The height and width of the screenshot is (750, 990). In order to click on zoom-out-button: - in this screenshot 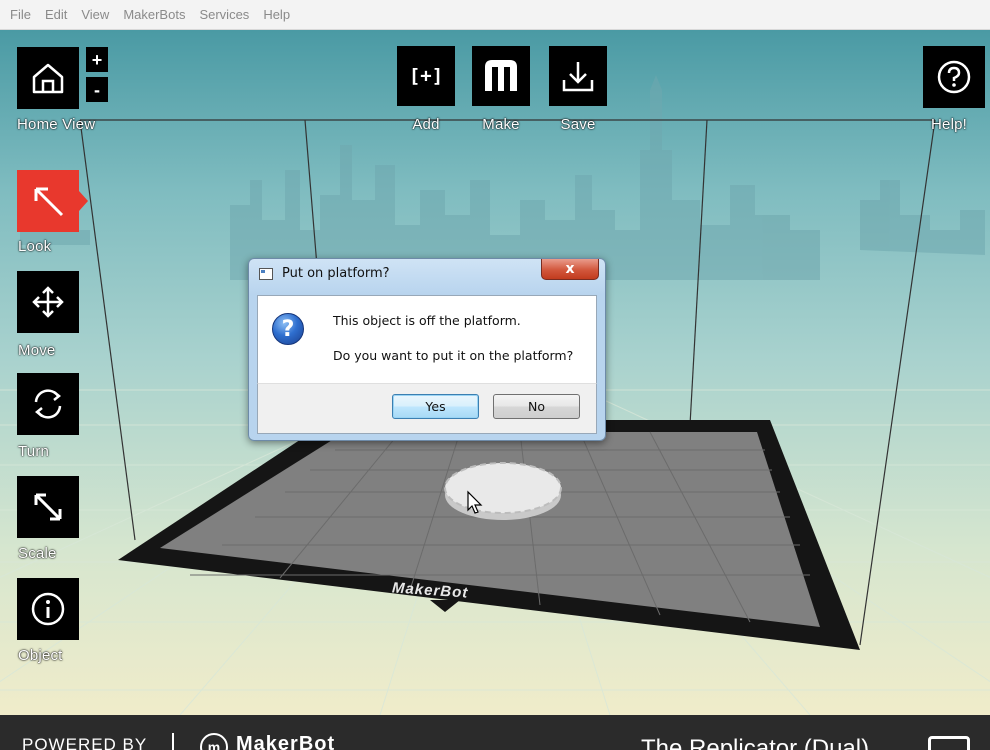, I will do `click(97, 89)`.